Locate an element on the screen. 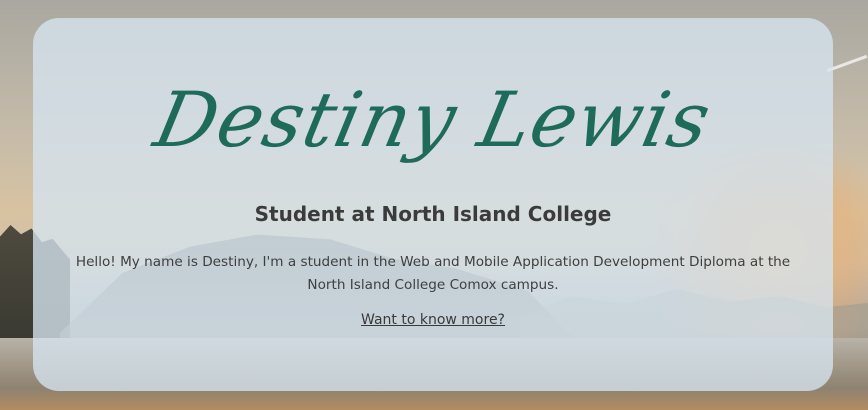 This screenshot has width=868, height=410. want-to-know-more-link: Want to know more? is located at coordinates (433, 320).